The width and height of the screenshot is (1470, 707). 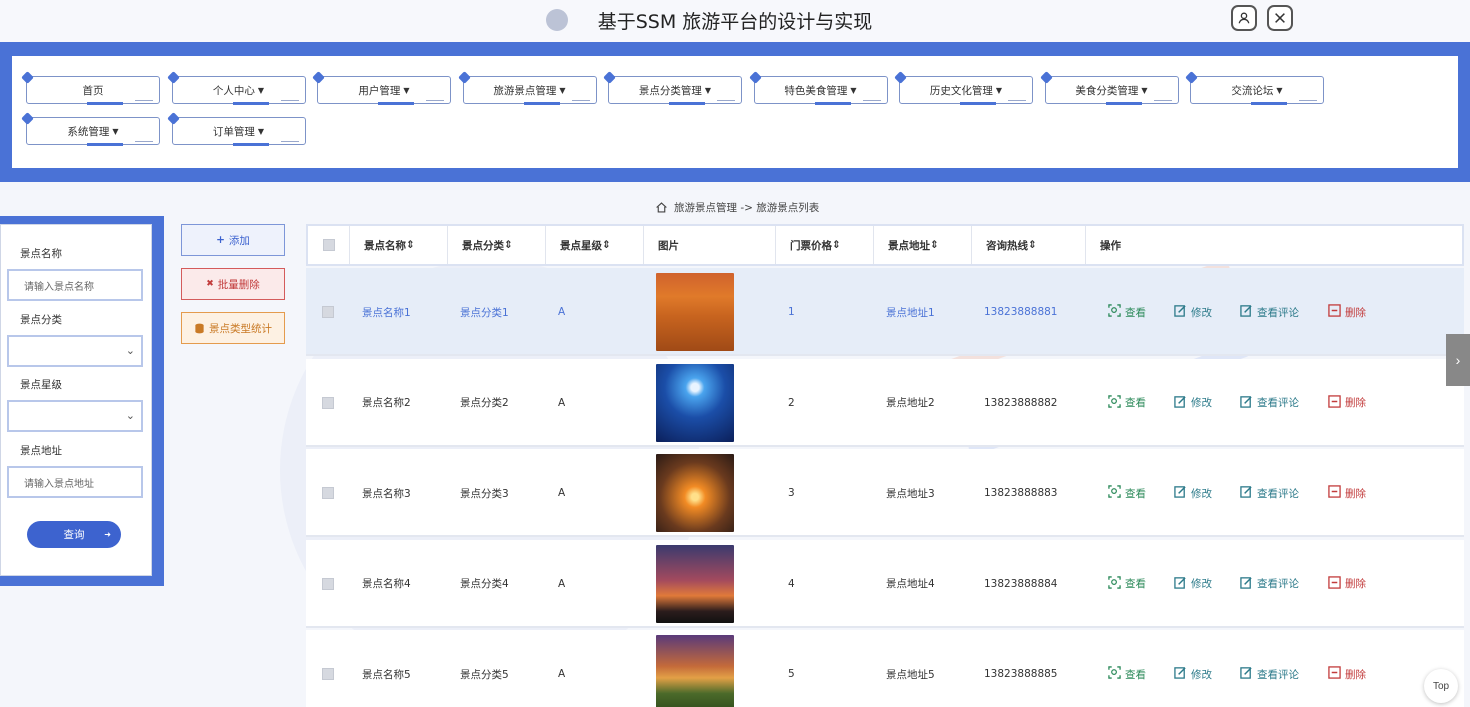 What do you see at coordinates (41, 451) in the screenshot?
I see `address-label: 景点地址` at bounding box center [41, 451].